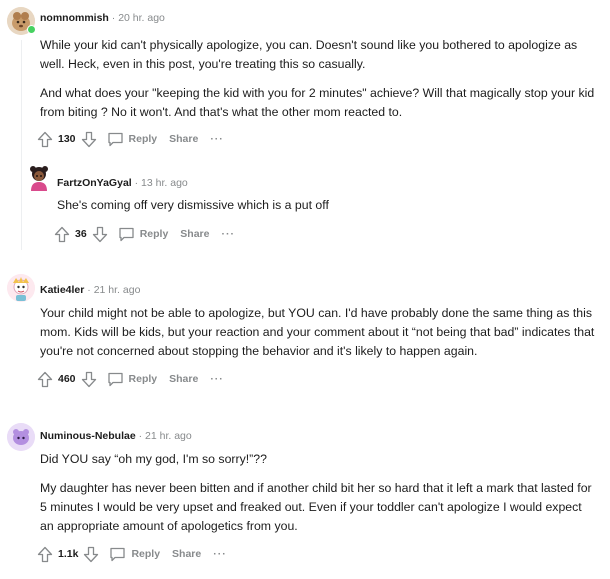  Describe the element at coordinates (164, 183) in the screenshot. I see `timestamp: 13 hr. ago` at that location.